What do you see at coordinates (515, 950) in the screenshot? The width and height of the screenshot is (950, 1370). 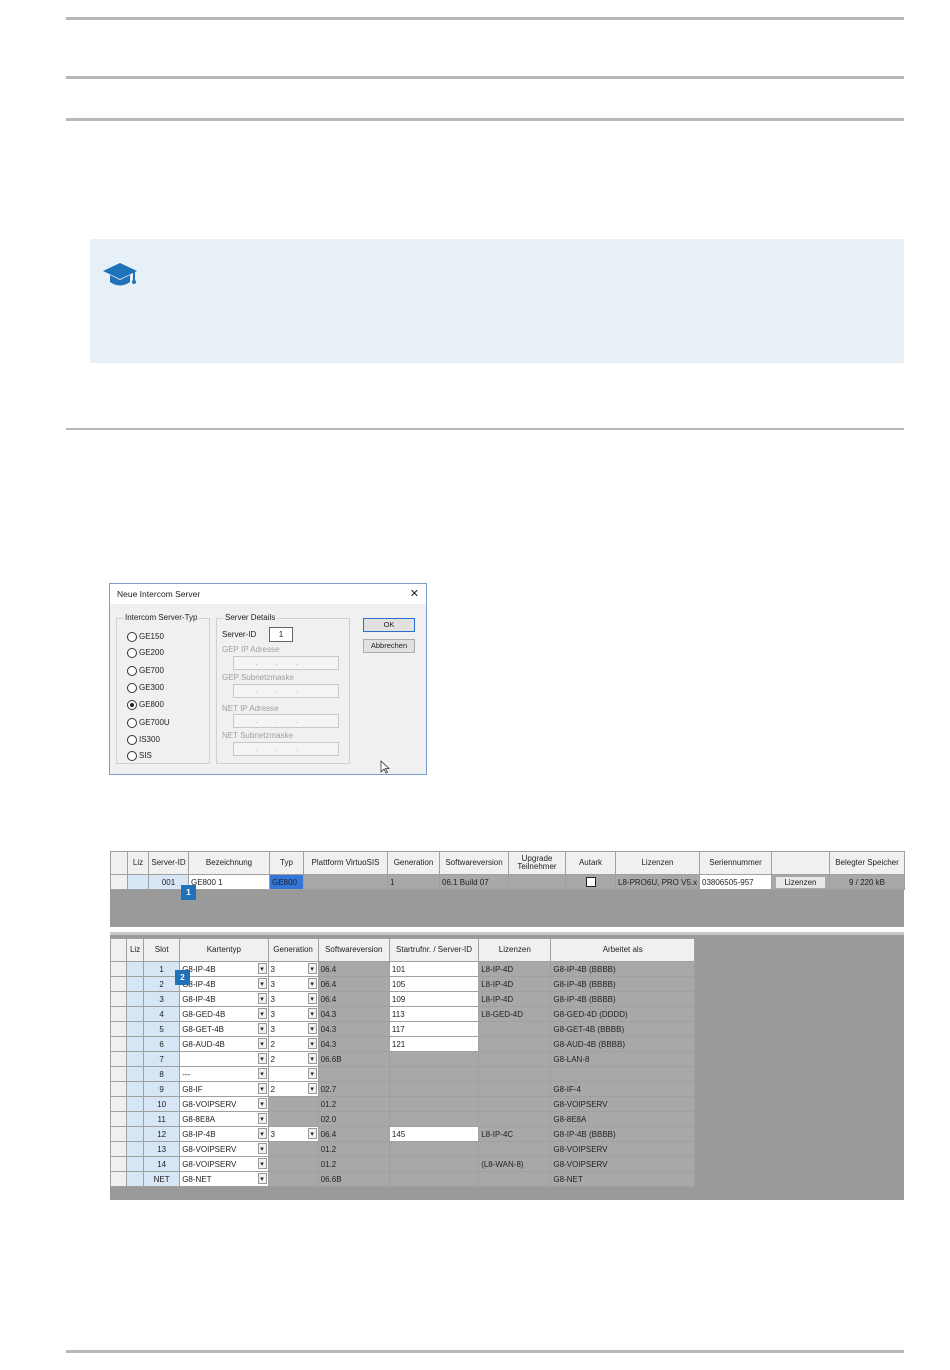 I see `col-header-lizenzen: Lizenzen` at bounding box center [515, 950].